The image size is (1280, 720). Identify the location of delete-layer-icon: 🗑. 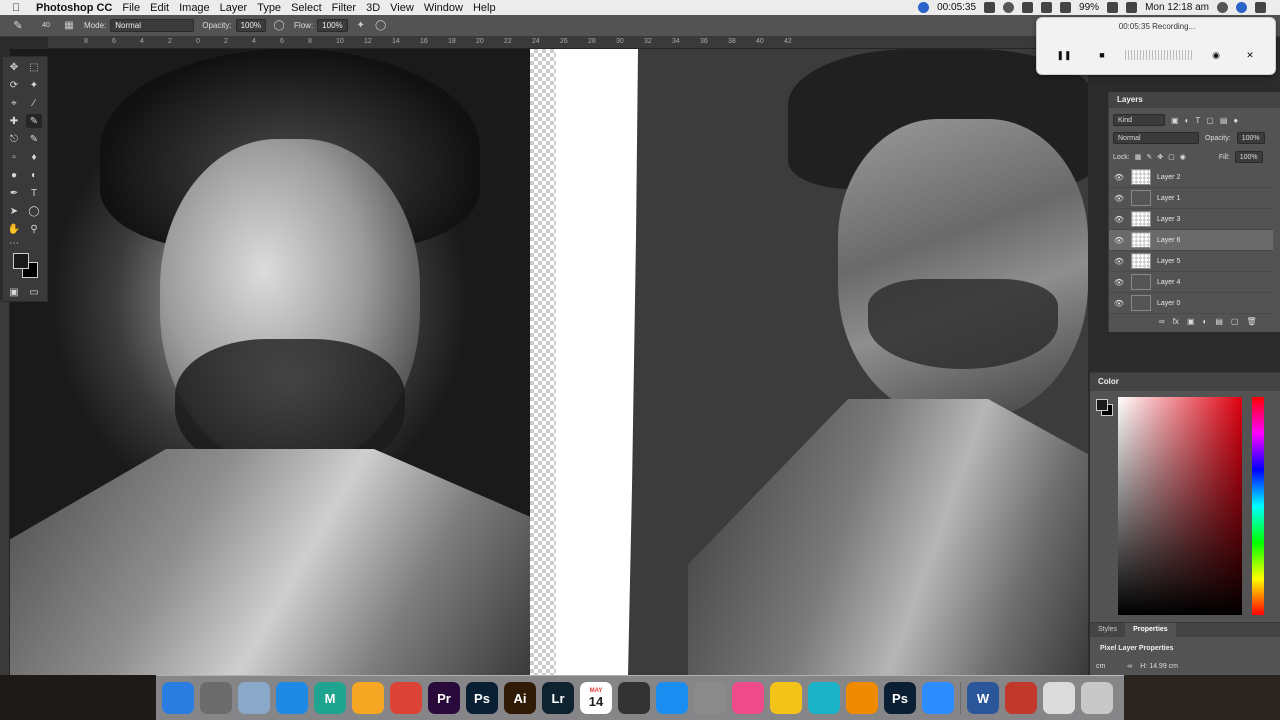
(1251, 323).